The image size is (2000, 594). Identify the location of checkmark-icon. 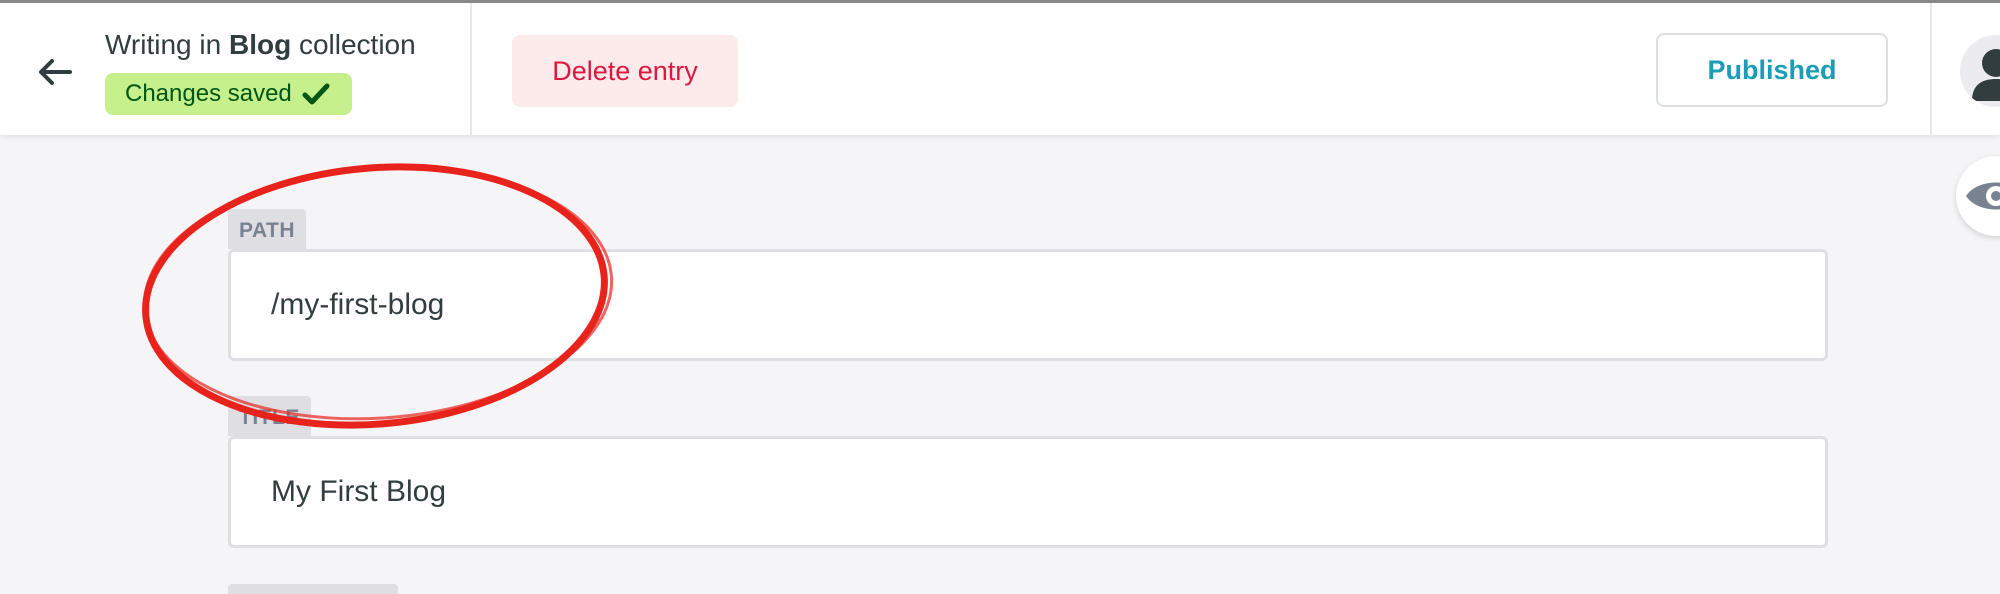
(316, 94).